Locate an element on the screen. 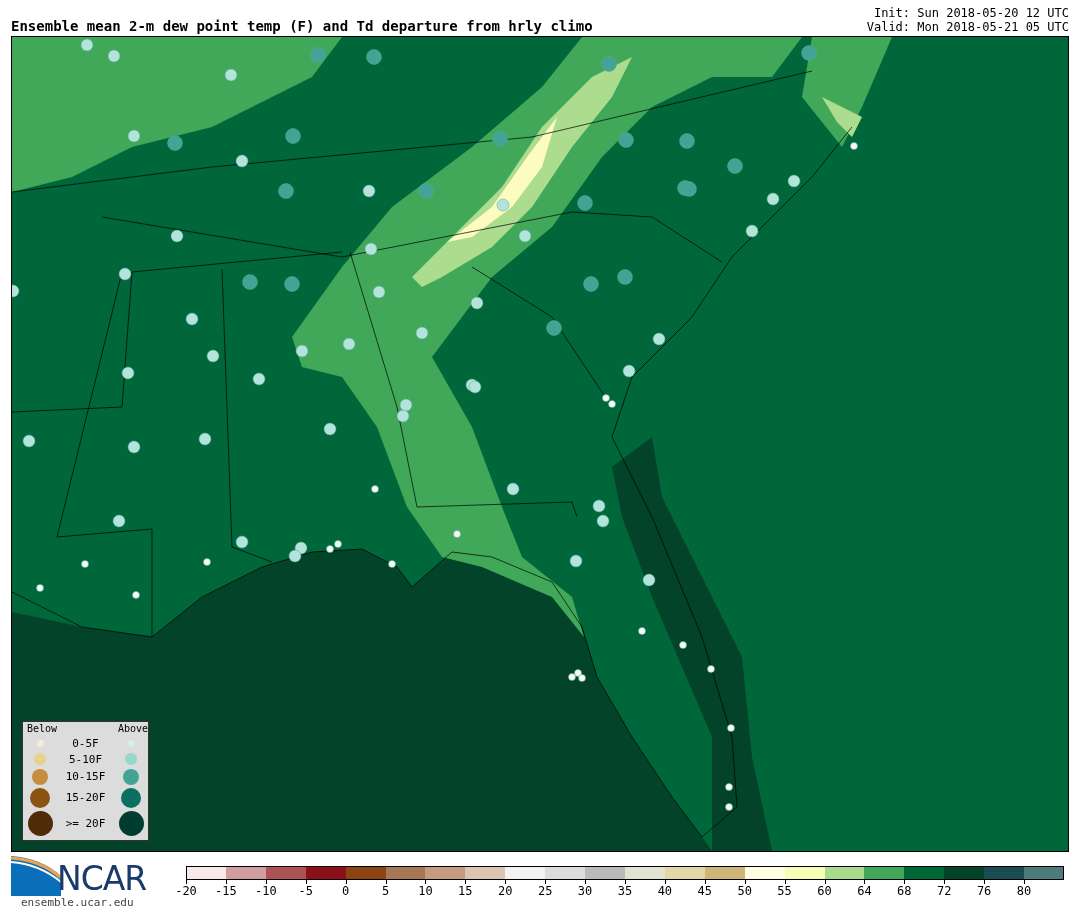 This screenshot has width=1080, height=915. valid-time: Valid: Mon 2018-05-21 05 UTC is located at coordinates (967, 27).